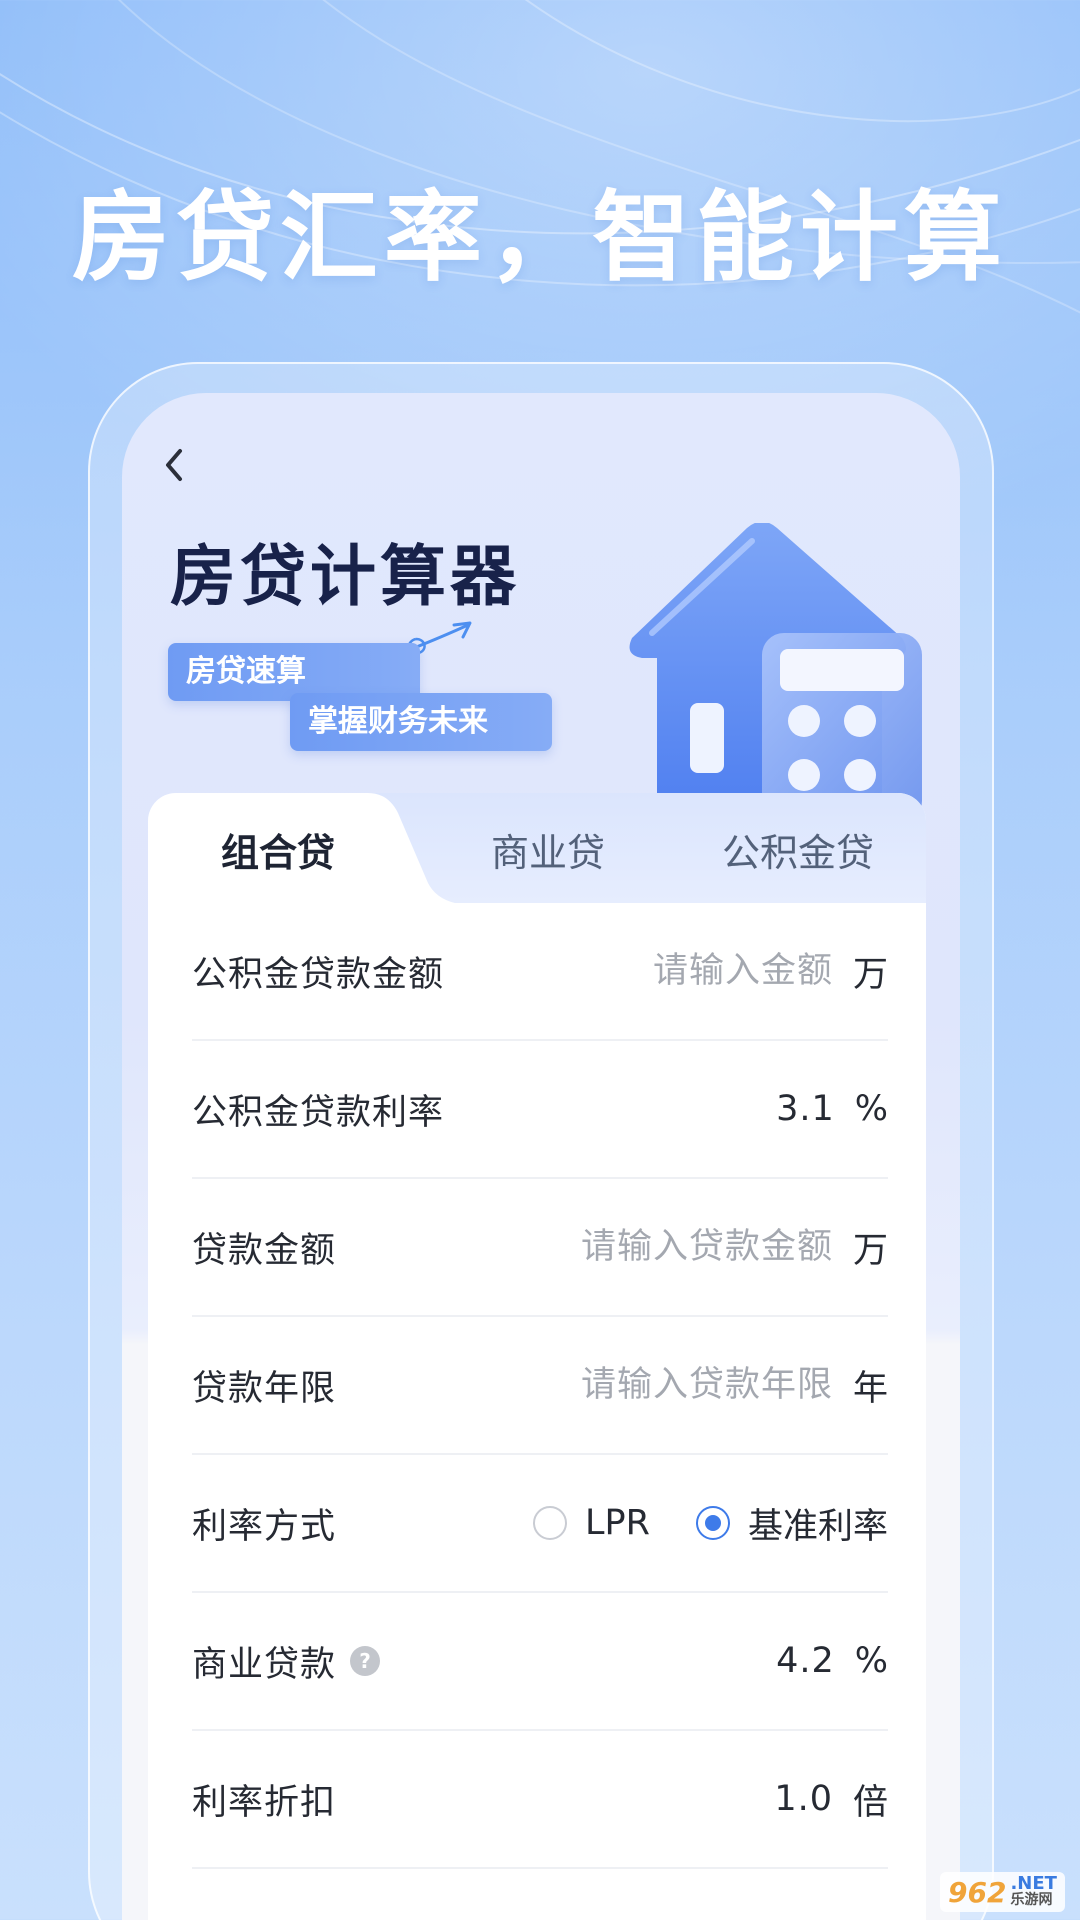 The image size is (1080, 1920). Describe the element at coordinates (264, 1250) in the screenshot. I see `loan-amount-label: 贷款金额` at that location.